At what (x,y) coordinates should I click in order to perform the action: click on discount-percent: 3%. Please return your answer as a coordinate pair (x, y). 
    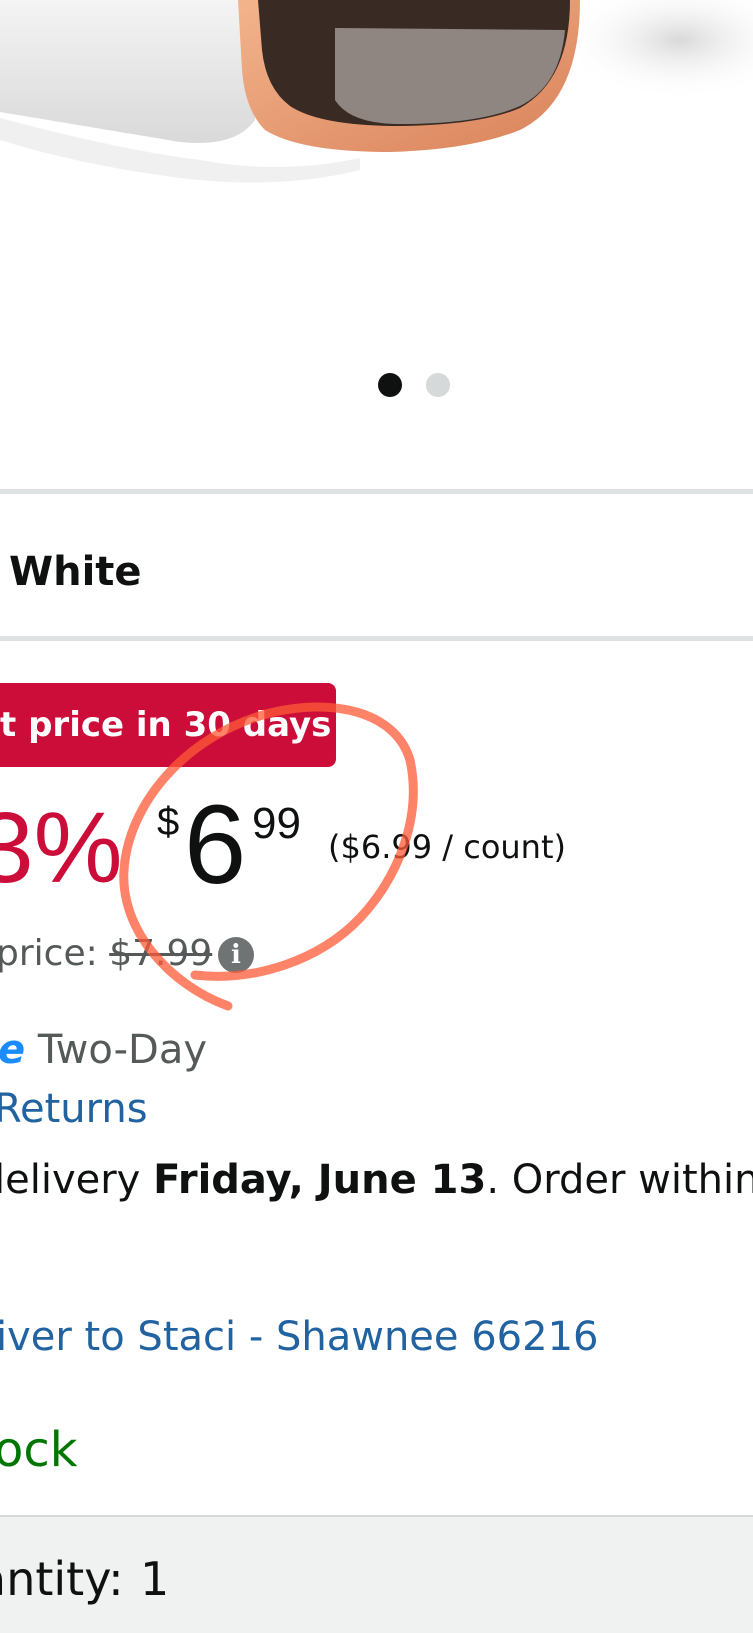
    Looking at the image, I should click on (61, 848).